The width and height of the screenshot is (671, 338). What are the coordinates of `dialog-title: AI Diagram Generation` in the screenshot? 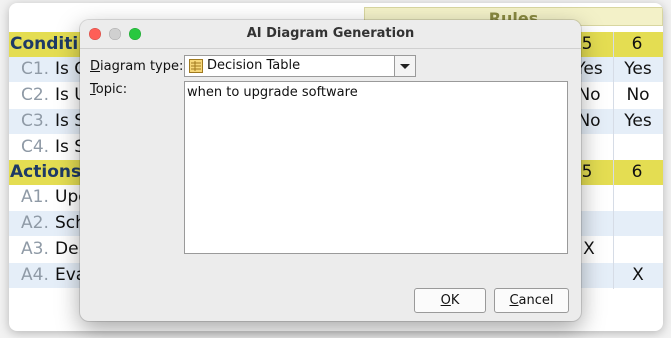 It's located at (330, 33).